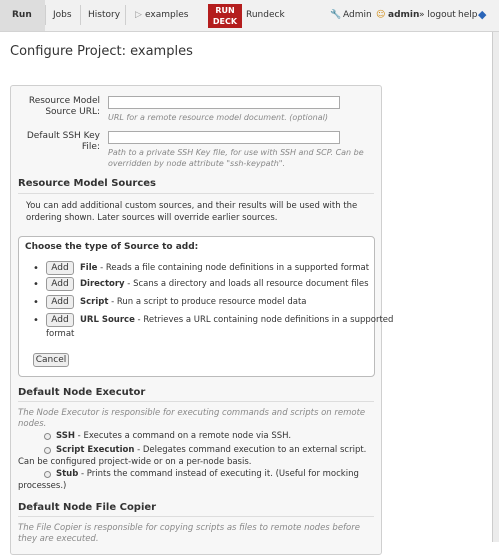  Describe the element at coordinates (403, 15) in the screenshot. I see `user-link: admin` at that location.